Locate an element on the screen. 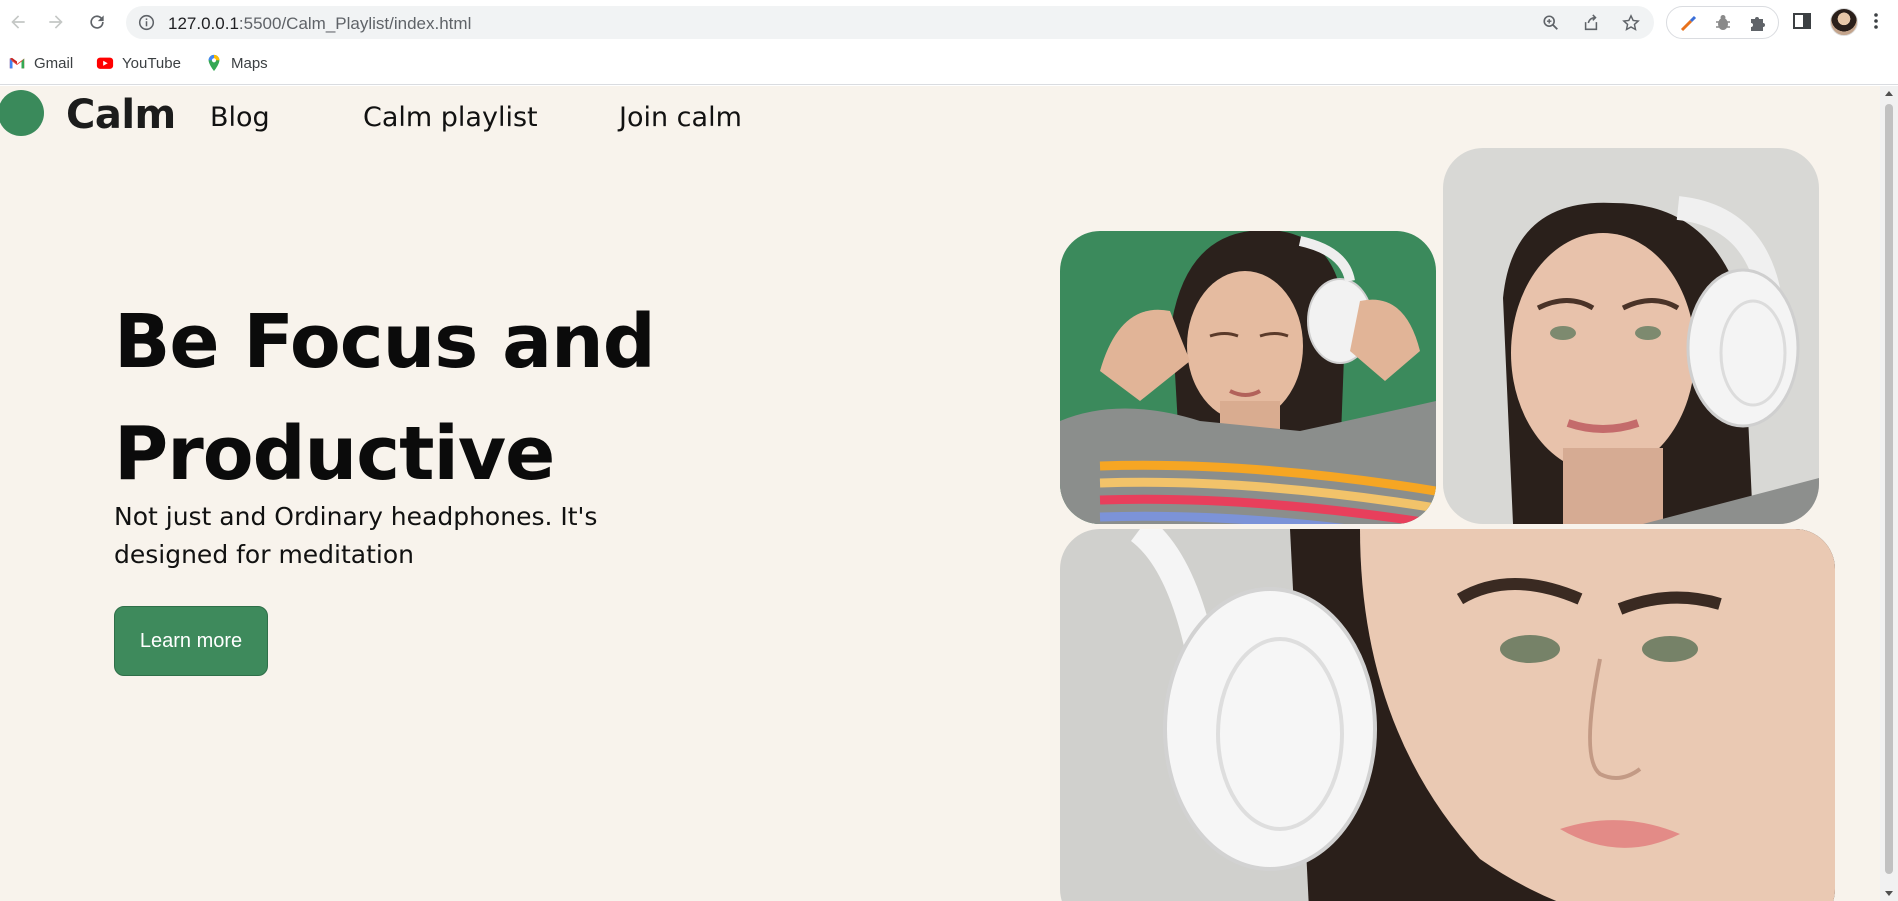  bookmark-maps: Maps is located at coordinates (236, 63).